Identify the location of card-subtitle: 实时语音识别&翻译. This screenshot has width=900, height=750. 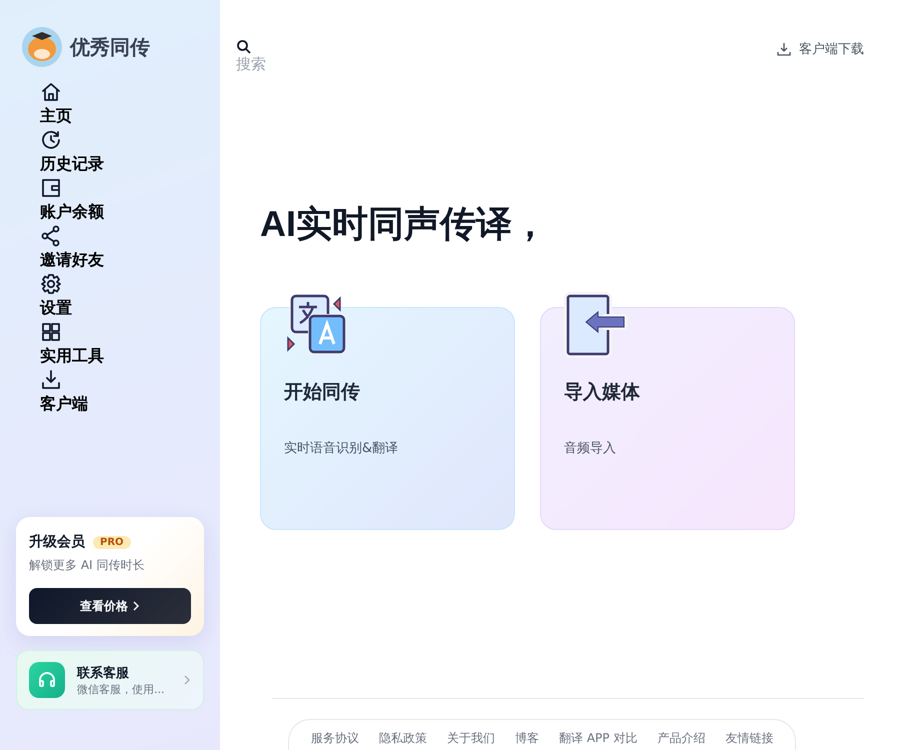
(342, 448).